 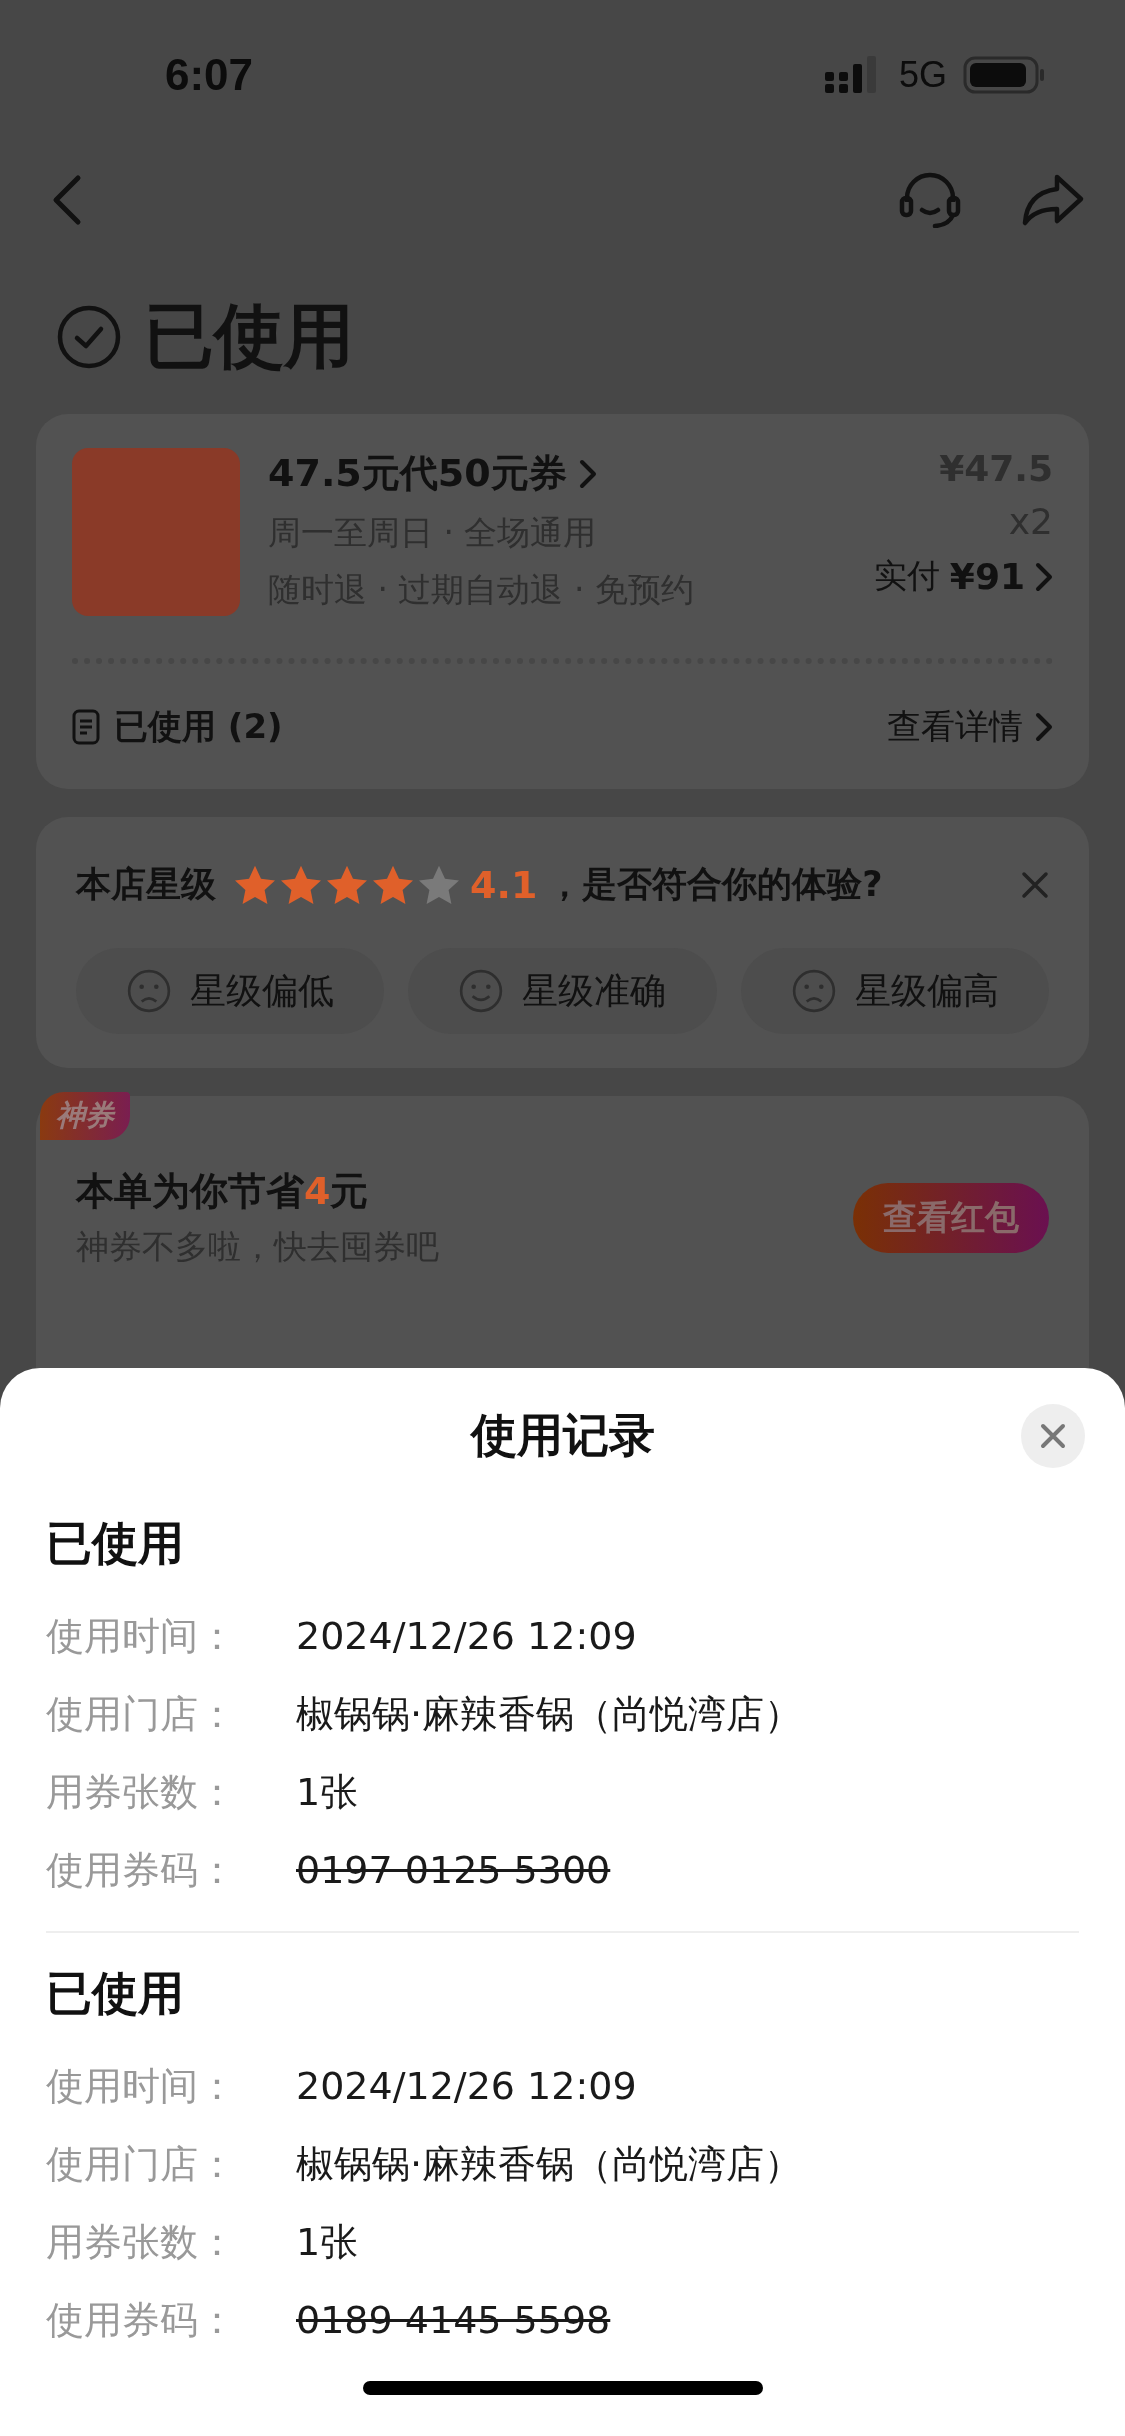 I want to click on smile-face-icon, so click(x=481, y=991).